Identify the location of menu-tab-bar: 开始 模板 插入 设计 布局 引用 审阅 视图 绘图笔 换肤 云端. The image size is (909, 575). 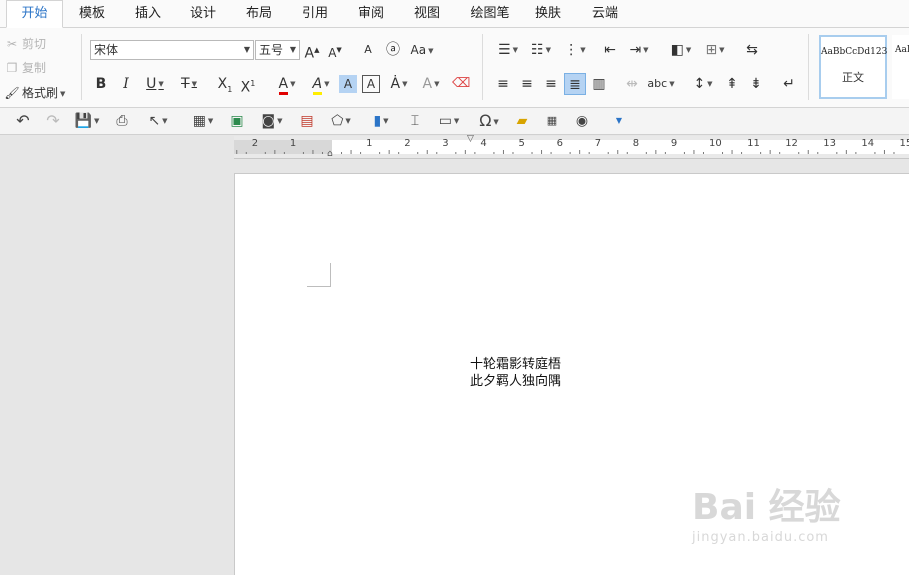
(454, 14).